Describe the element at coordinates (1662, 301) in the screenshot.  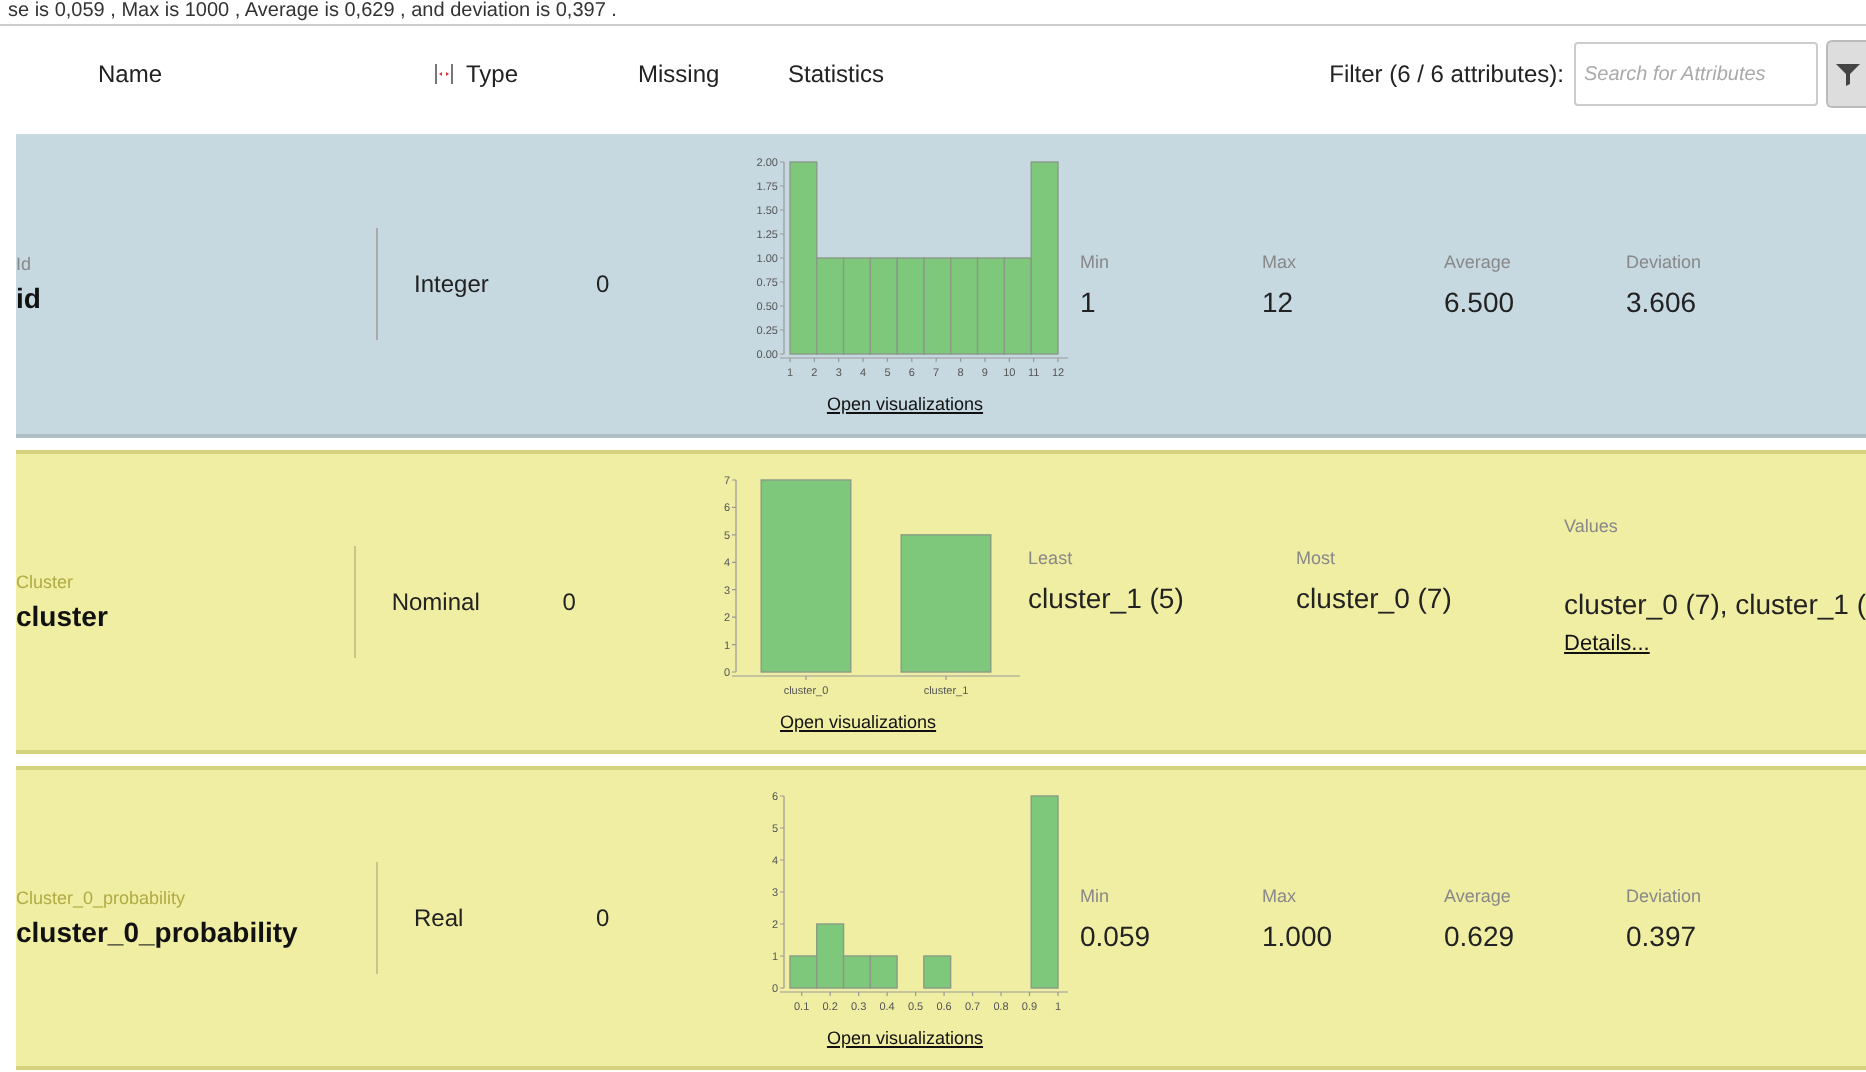
I see `stat-value: 3.606` at that location.